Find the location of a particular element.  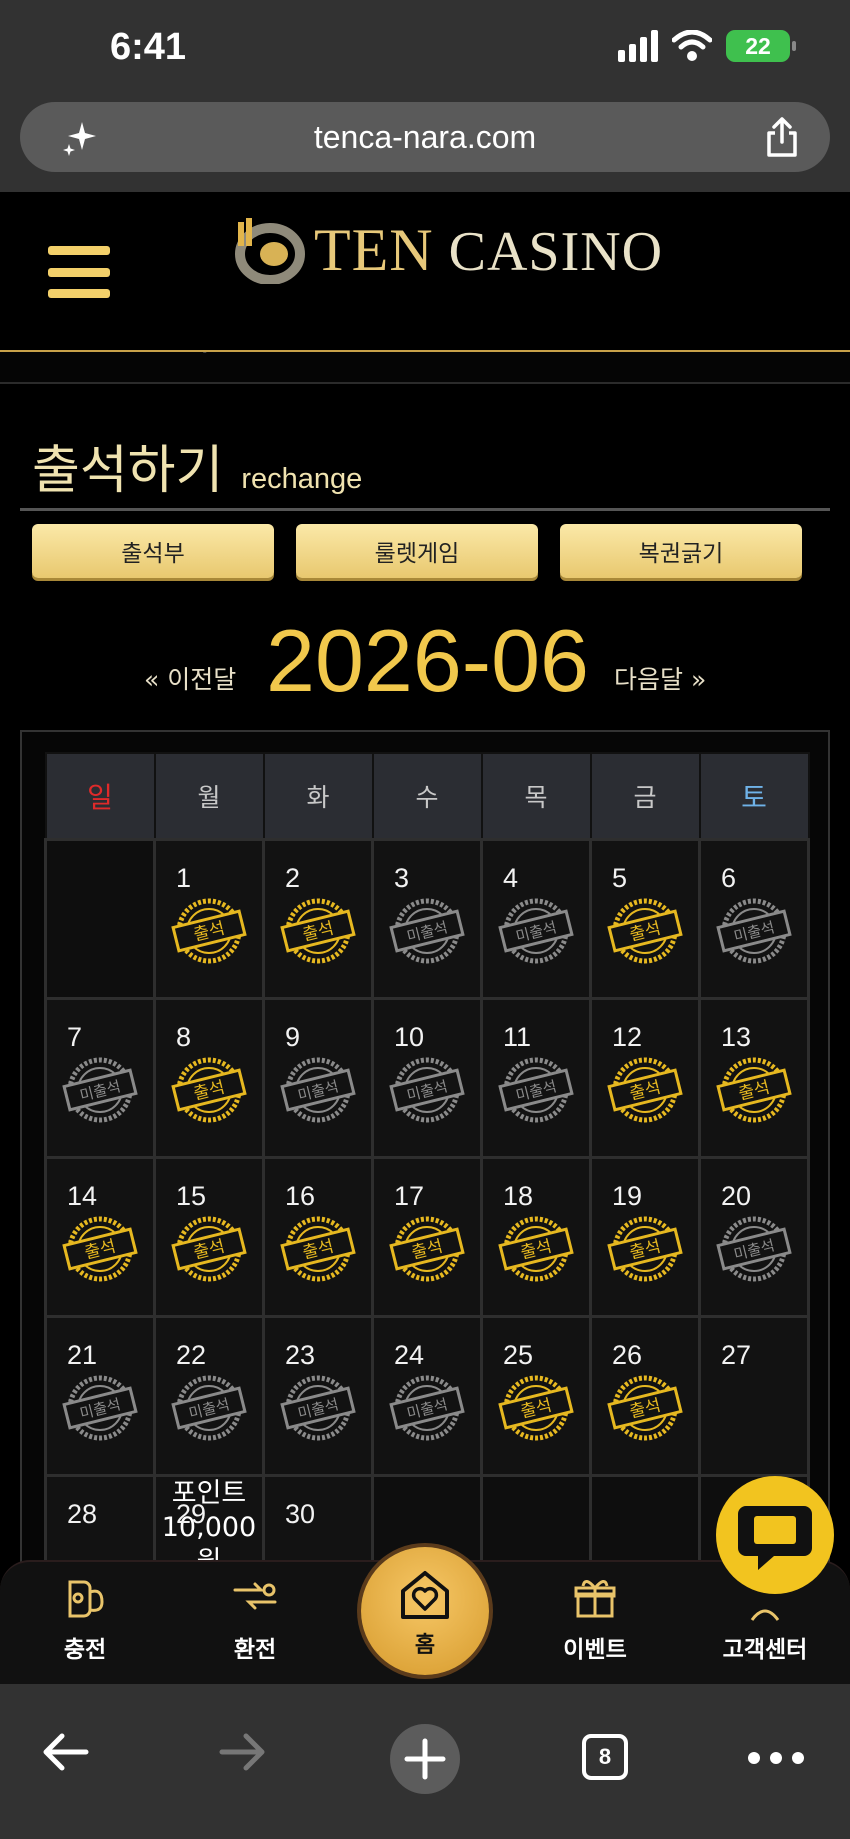

status-time: 6:41 is located at coordinates (148, 47).